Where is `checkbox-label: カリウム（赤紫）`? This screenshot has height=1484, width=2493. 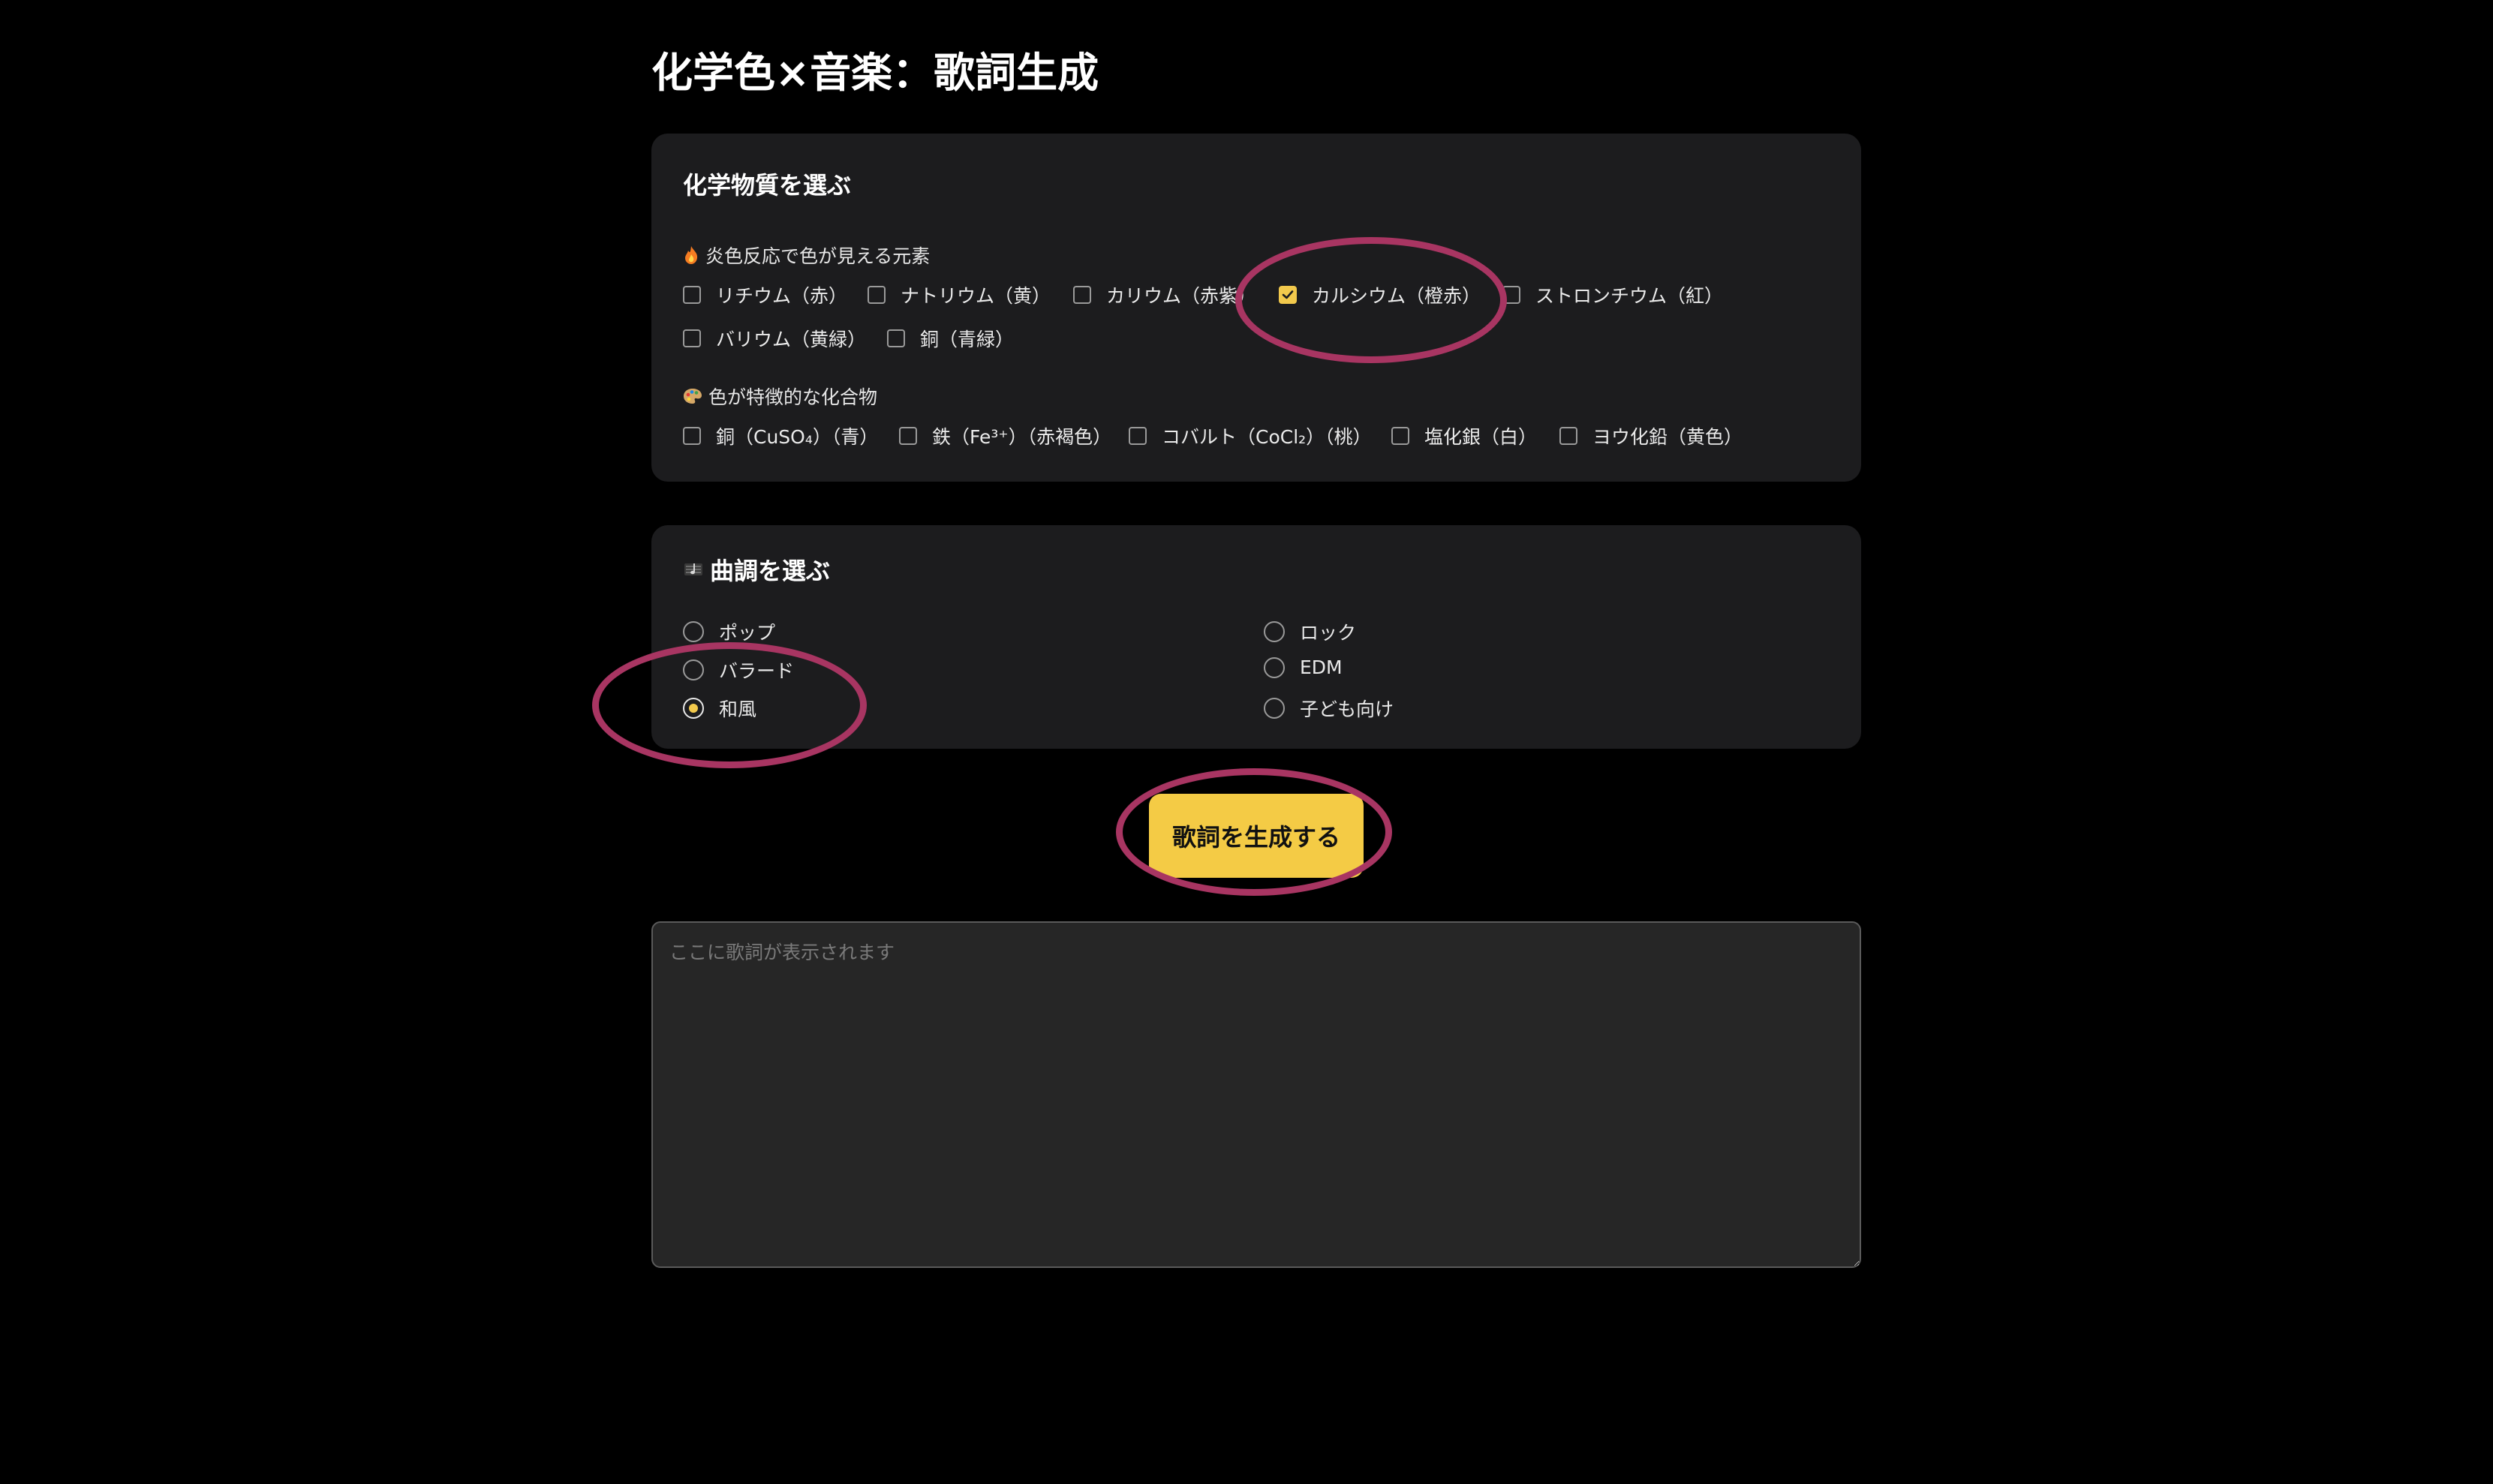
checkbox-label: カリウム（赤紫） is located at coordinates (1181, 296).